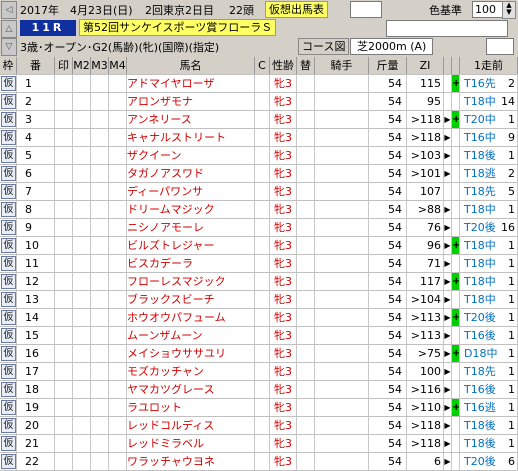 The height and width of the screenshot is (471, 518). What do you see at coordinates (259, 372) in the screenshot?
I see `table-row: 仮 17 モズカッチャン 牝3 54 100 ▶ T18先 1` at bounding box center [259, 372].